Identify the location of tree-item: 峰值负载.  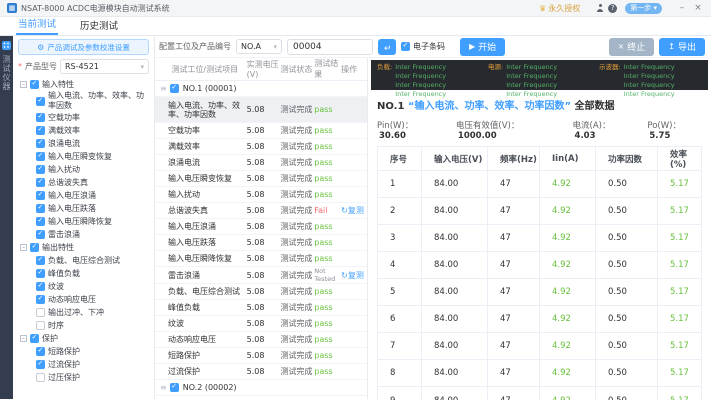
(83, 273).